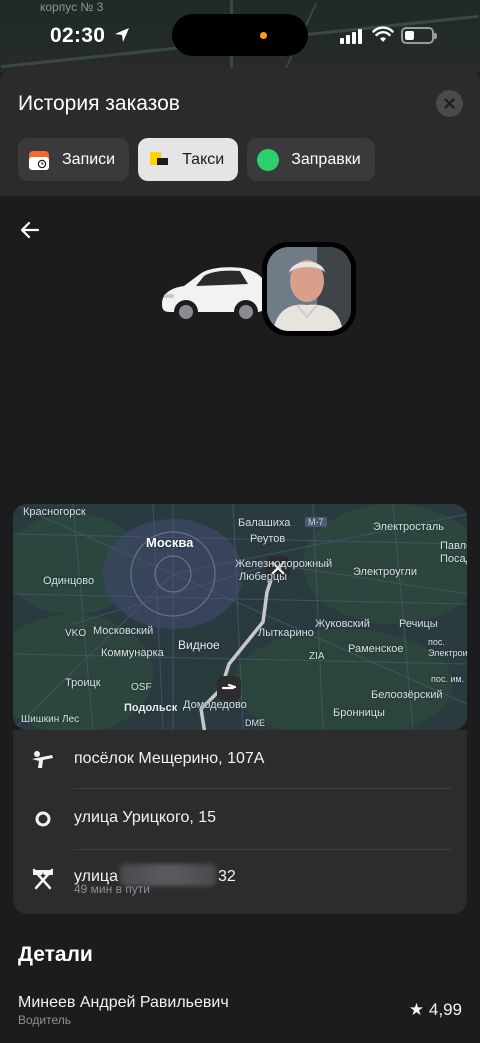  I want to click on driver-name: Минеев Андрей Равильевич, so click(123, 1002).